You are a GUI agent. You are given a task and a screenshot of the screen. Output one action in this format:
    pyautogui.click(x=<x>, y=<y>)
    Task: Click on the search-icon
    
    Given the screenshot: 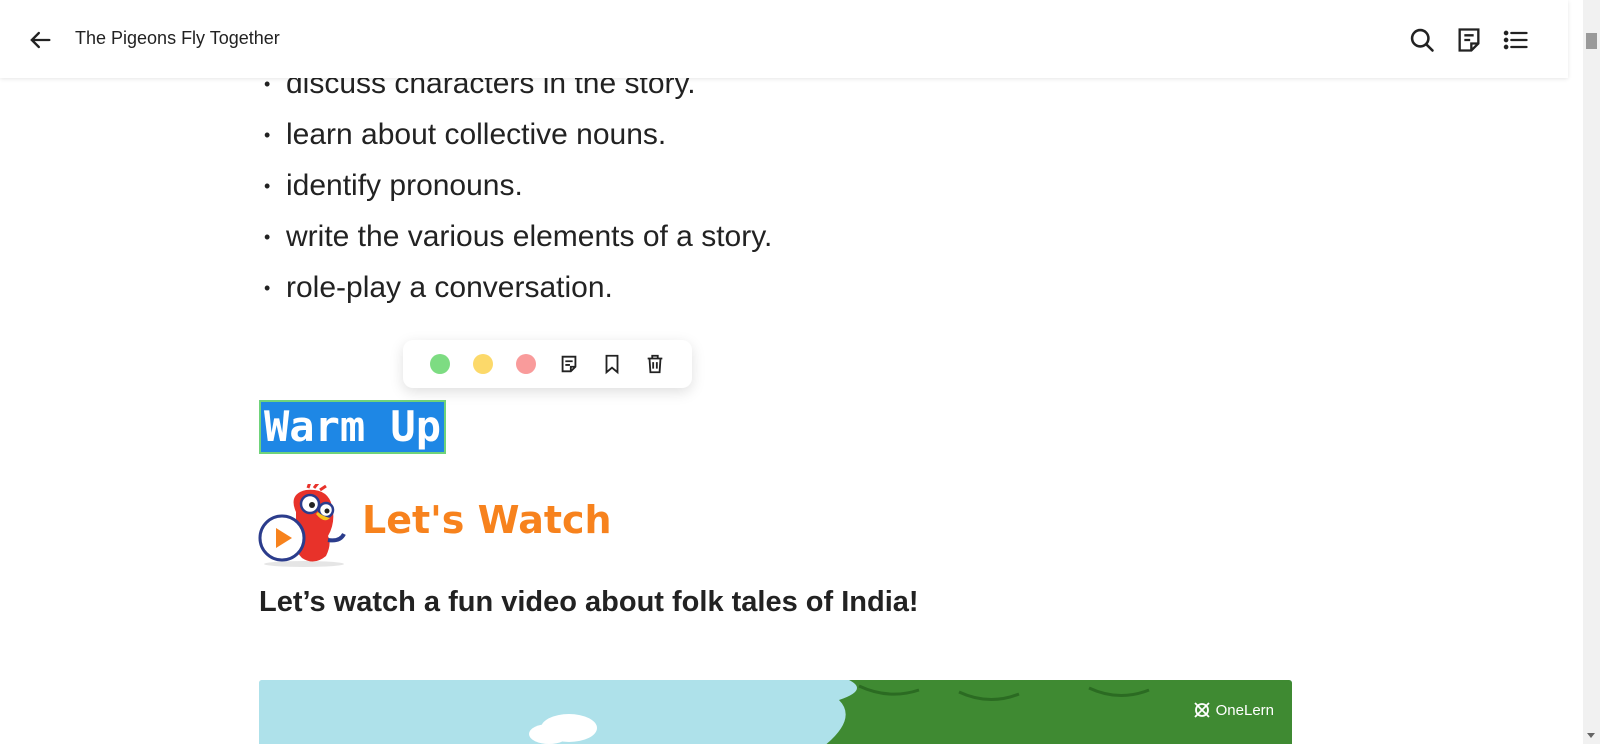 What is the action you would take?
    pyautogui.click(x=1422, y=40)
    